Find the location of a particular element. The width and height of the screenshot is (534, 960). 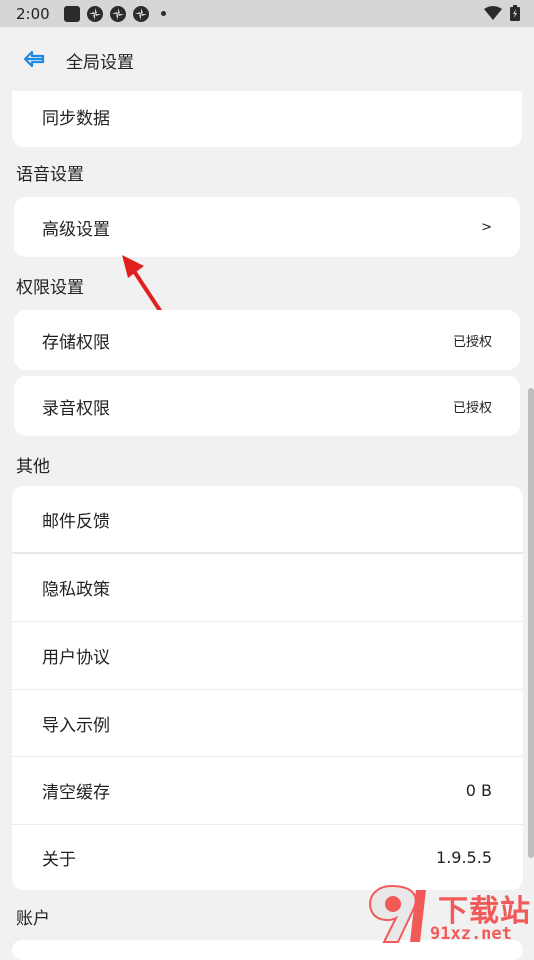

section-permissions: 权限设置 is located at coordinates (50, 288).